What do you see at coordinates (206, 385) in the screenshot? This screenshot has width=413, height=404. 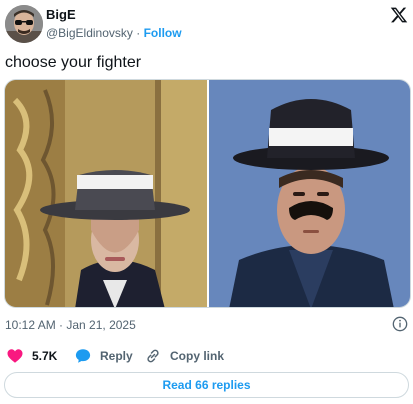 I see `read-replies-button: Read 66 replies` at bounding box center [206, 385].